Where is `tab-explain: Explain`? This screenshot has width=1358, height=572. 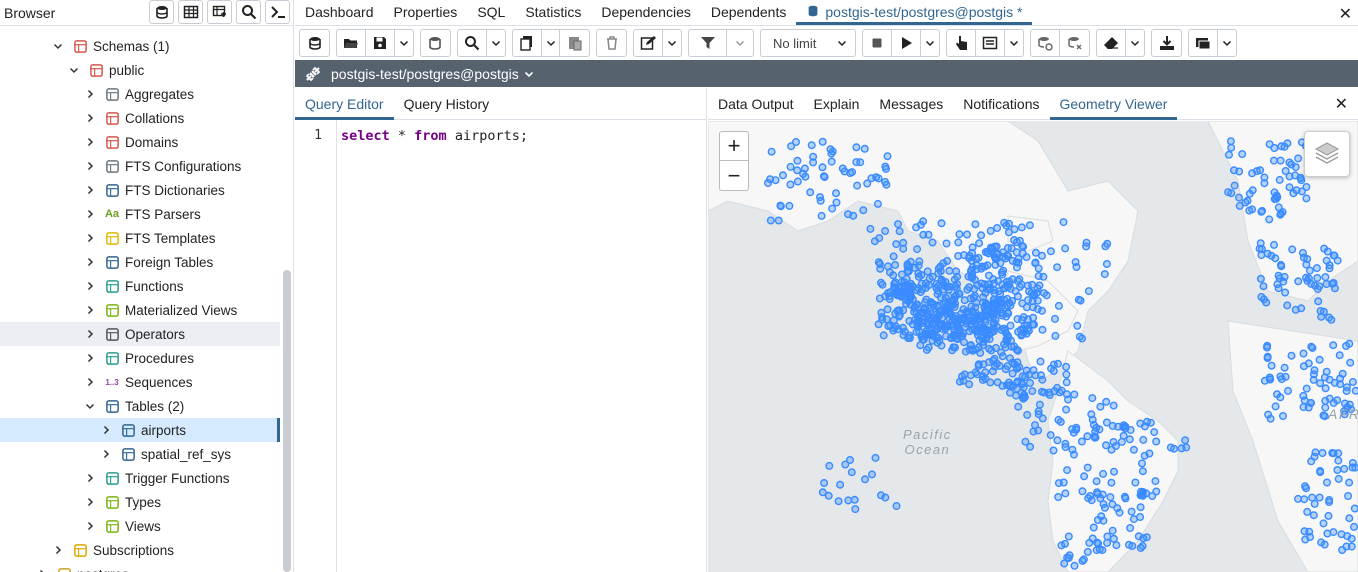
tab-explain: Explain is located at coordinates (837, 104).